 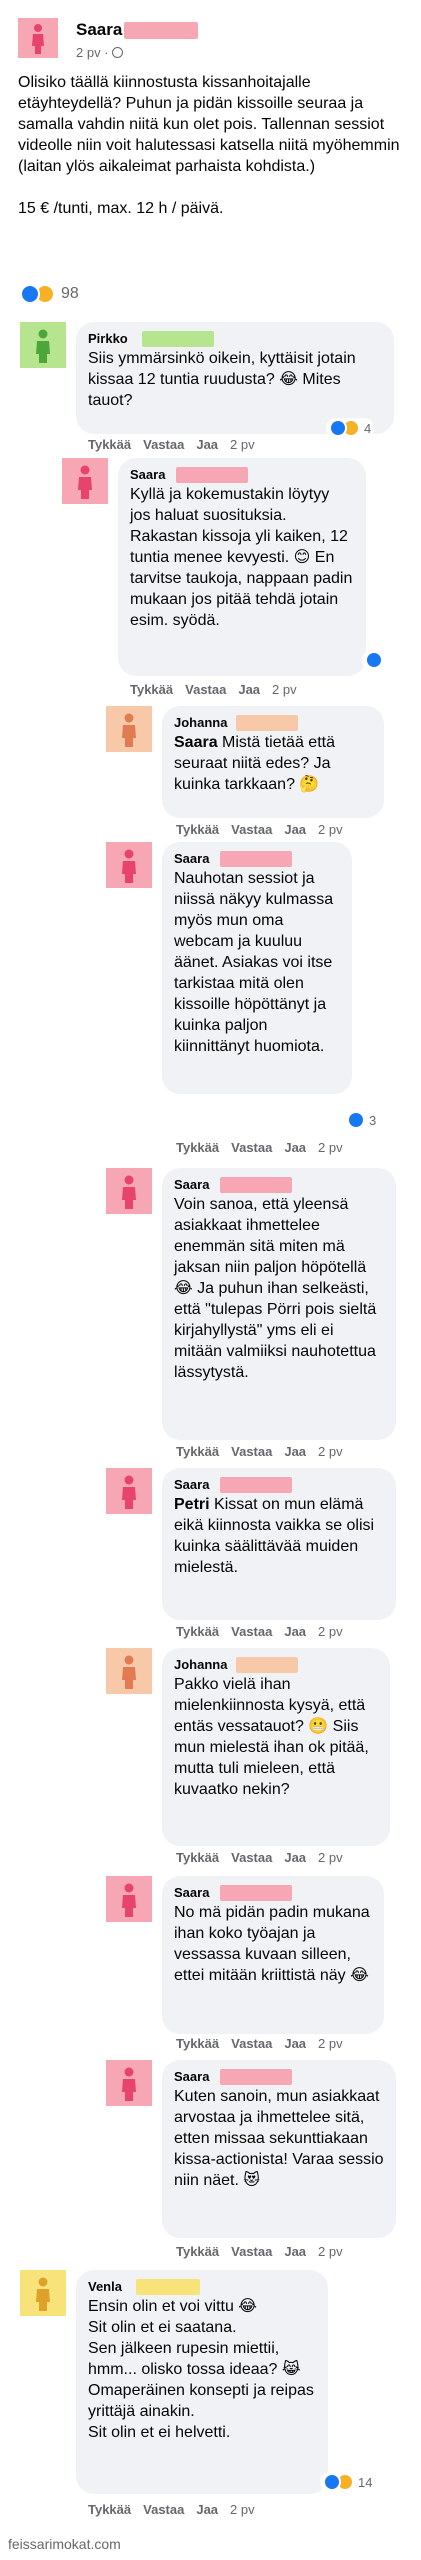 I want to click on post-reactions: 98, so click(x=49, y=294).